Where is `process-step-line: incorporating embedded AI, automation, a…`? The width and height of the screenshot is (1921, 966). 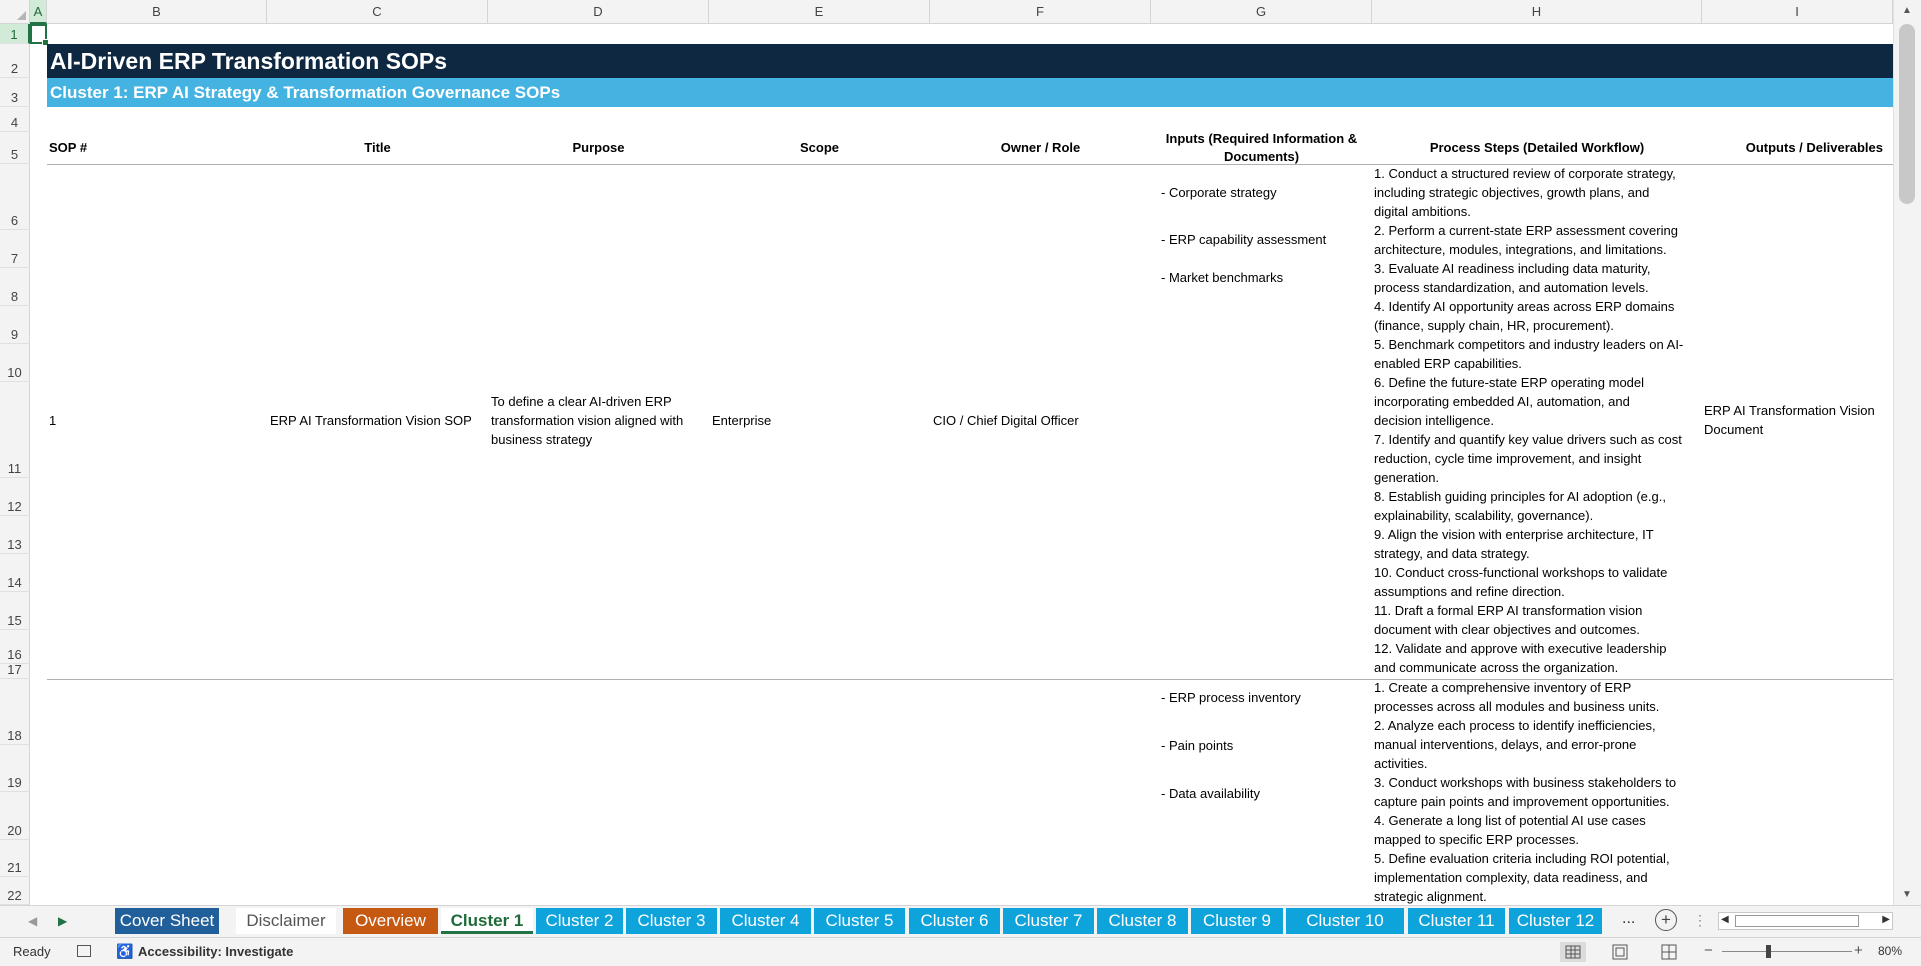 process-step-line: incorporating embedded AI, automation, a… is located at coordinates (1502, 401).